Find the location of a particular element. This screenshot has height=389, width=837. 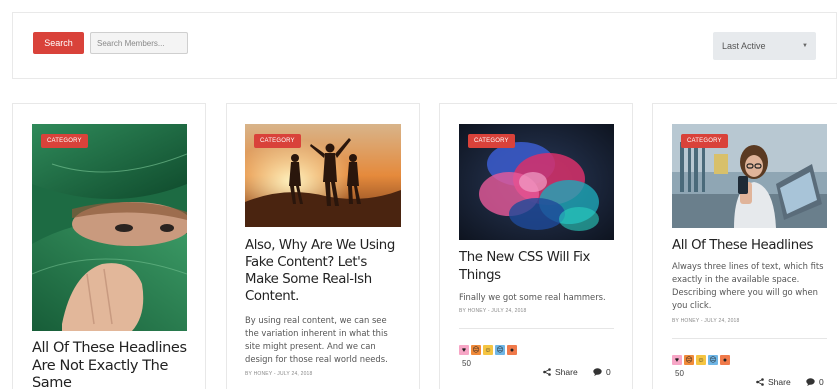

post-excerpt-line: exactly in the available space. is located at coordinates (736, 279).